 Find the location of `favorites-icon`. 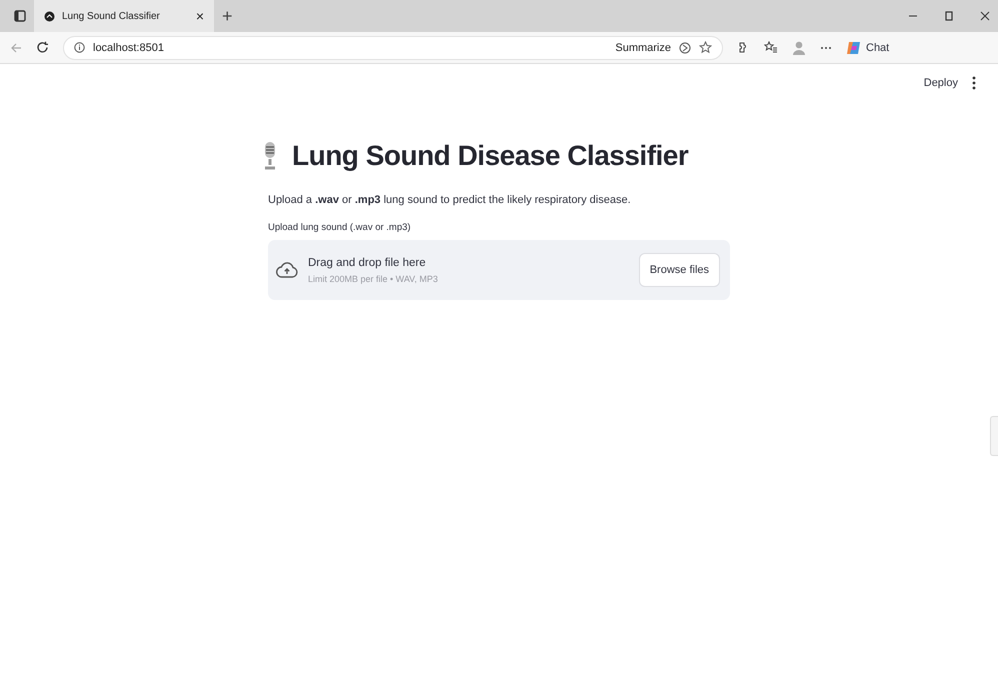

favorites-icon is located at coordinates (771, 47).